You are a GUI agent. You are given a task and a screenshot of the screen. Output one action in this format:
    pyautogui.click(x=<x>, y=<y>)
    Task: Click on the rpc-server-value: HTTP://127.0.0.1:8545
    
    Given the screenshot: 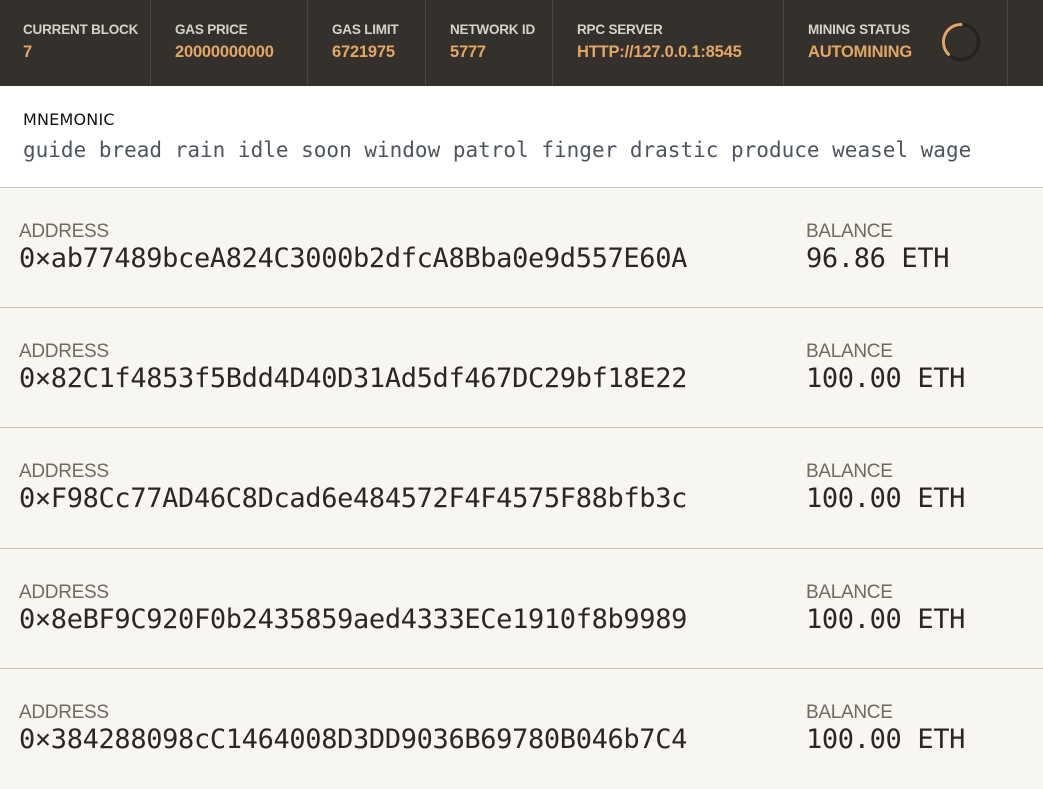 What is the action you would take?
    pyautogui.click(x=659, y=52)
    